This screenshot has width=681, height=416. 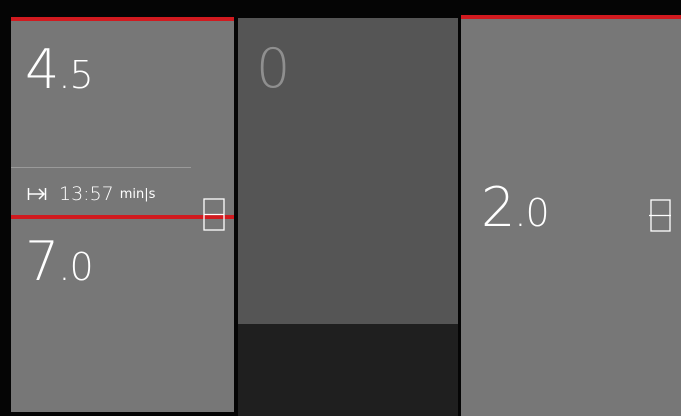 I want to click on right-value-frac: .0, so click(x=531, y=213).